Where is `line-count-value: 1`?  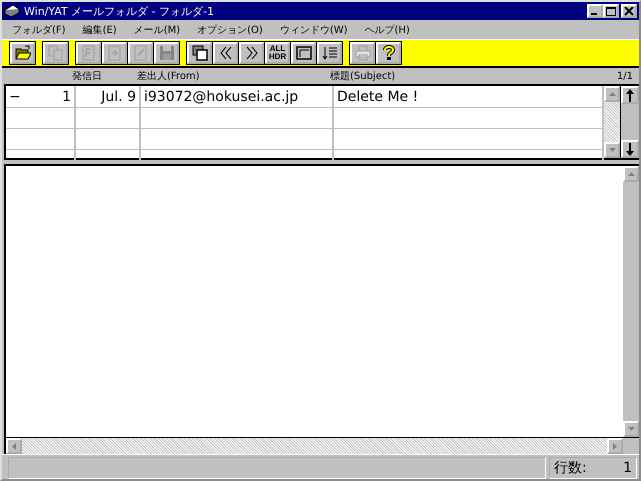
line-count-value: 1 is located at coordinates (627, 468).